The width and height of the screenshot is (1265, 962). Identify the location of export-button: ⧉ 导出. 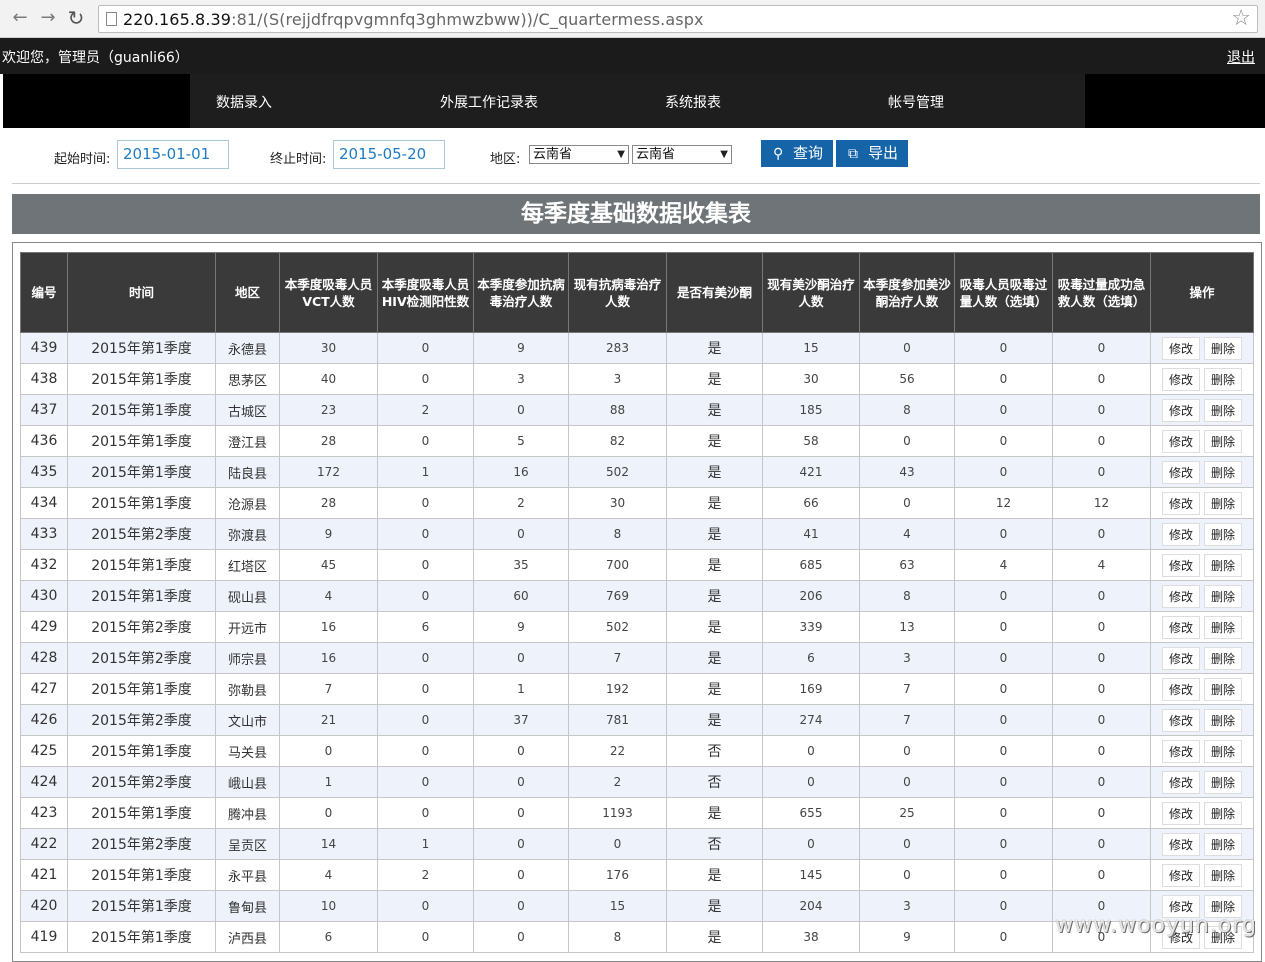
(872, 153).